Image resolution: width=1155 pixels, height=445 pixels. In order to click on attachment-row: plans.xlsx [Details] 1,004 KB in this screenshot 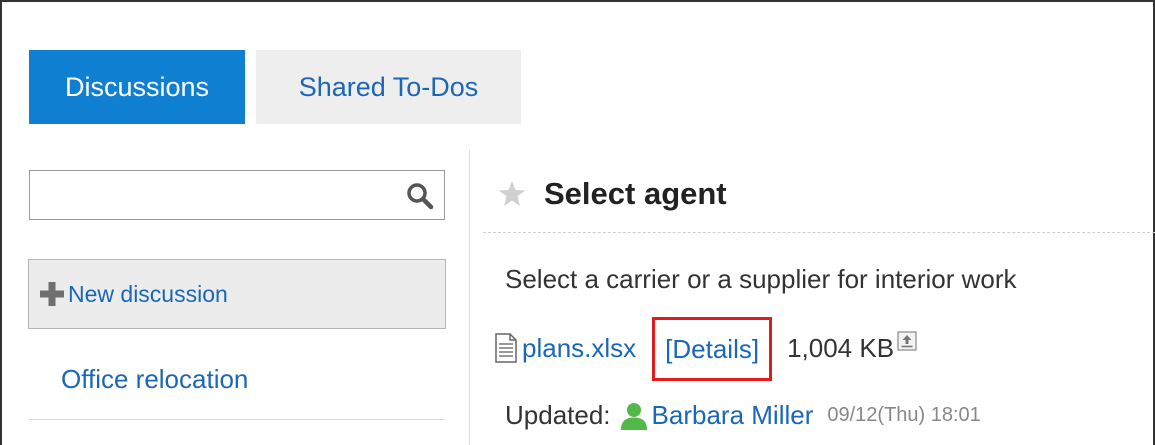, I will do `click(705, 349)`.